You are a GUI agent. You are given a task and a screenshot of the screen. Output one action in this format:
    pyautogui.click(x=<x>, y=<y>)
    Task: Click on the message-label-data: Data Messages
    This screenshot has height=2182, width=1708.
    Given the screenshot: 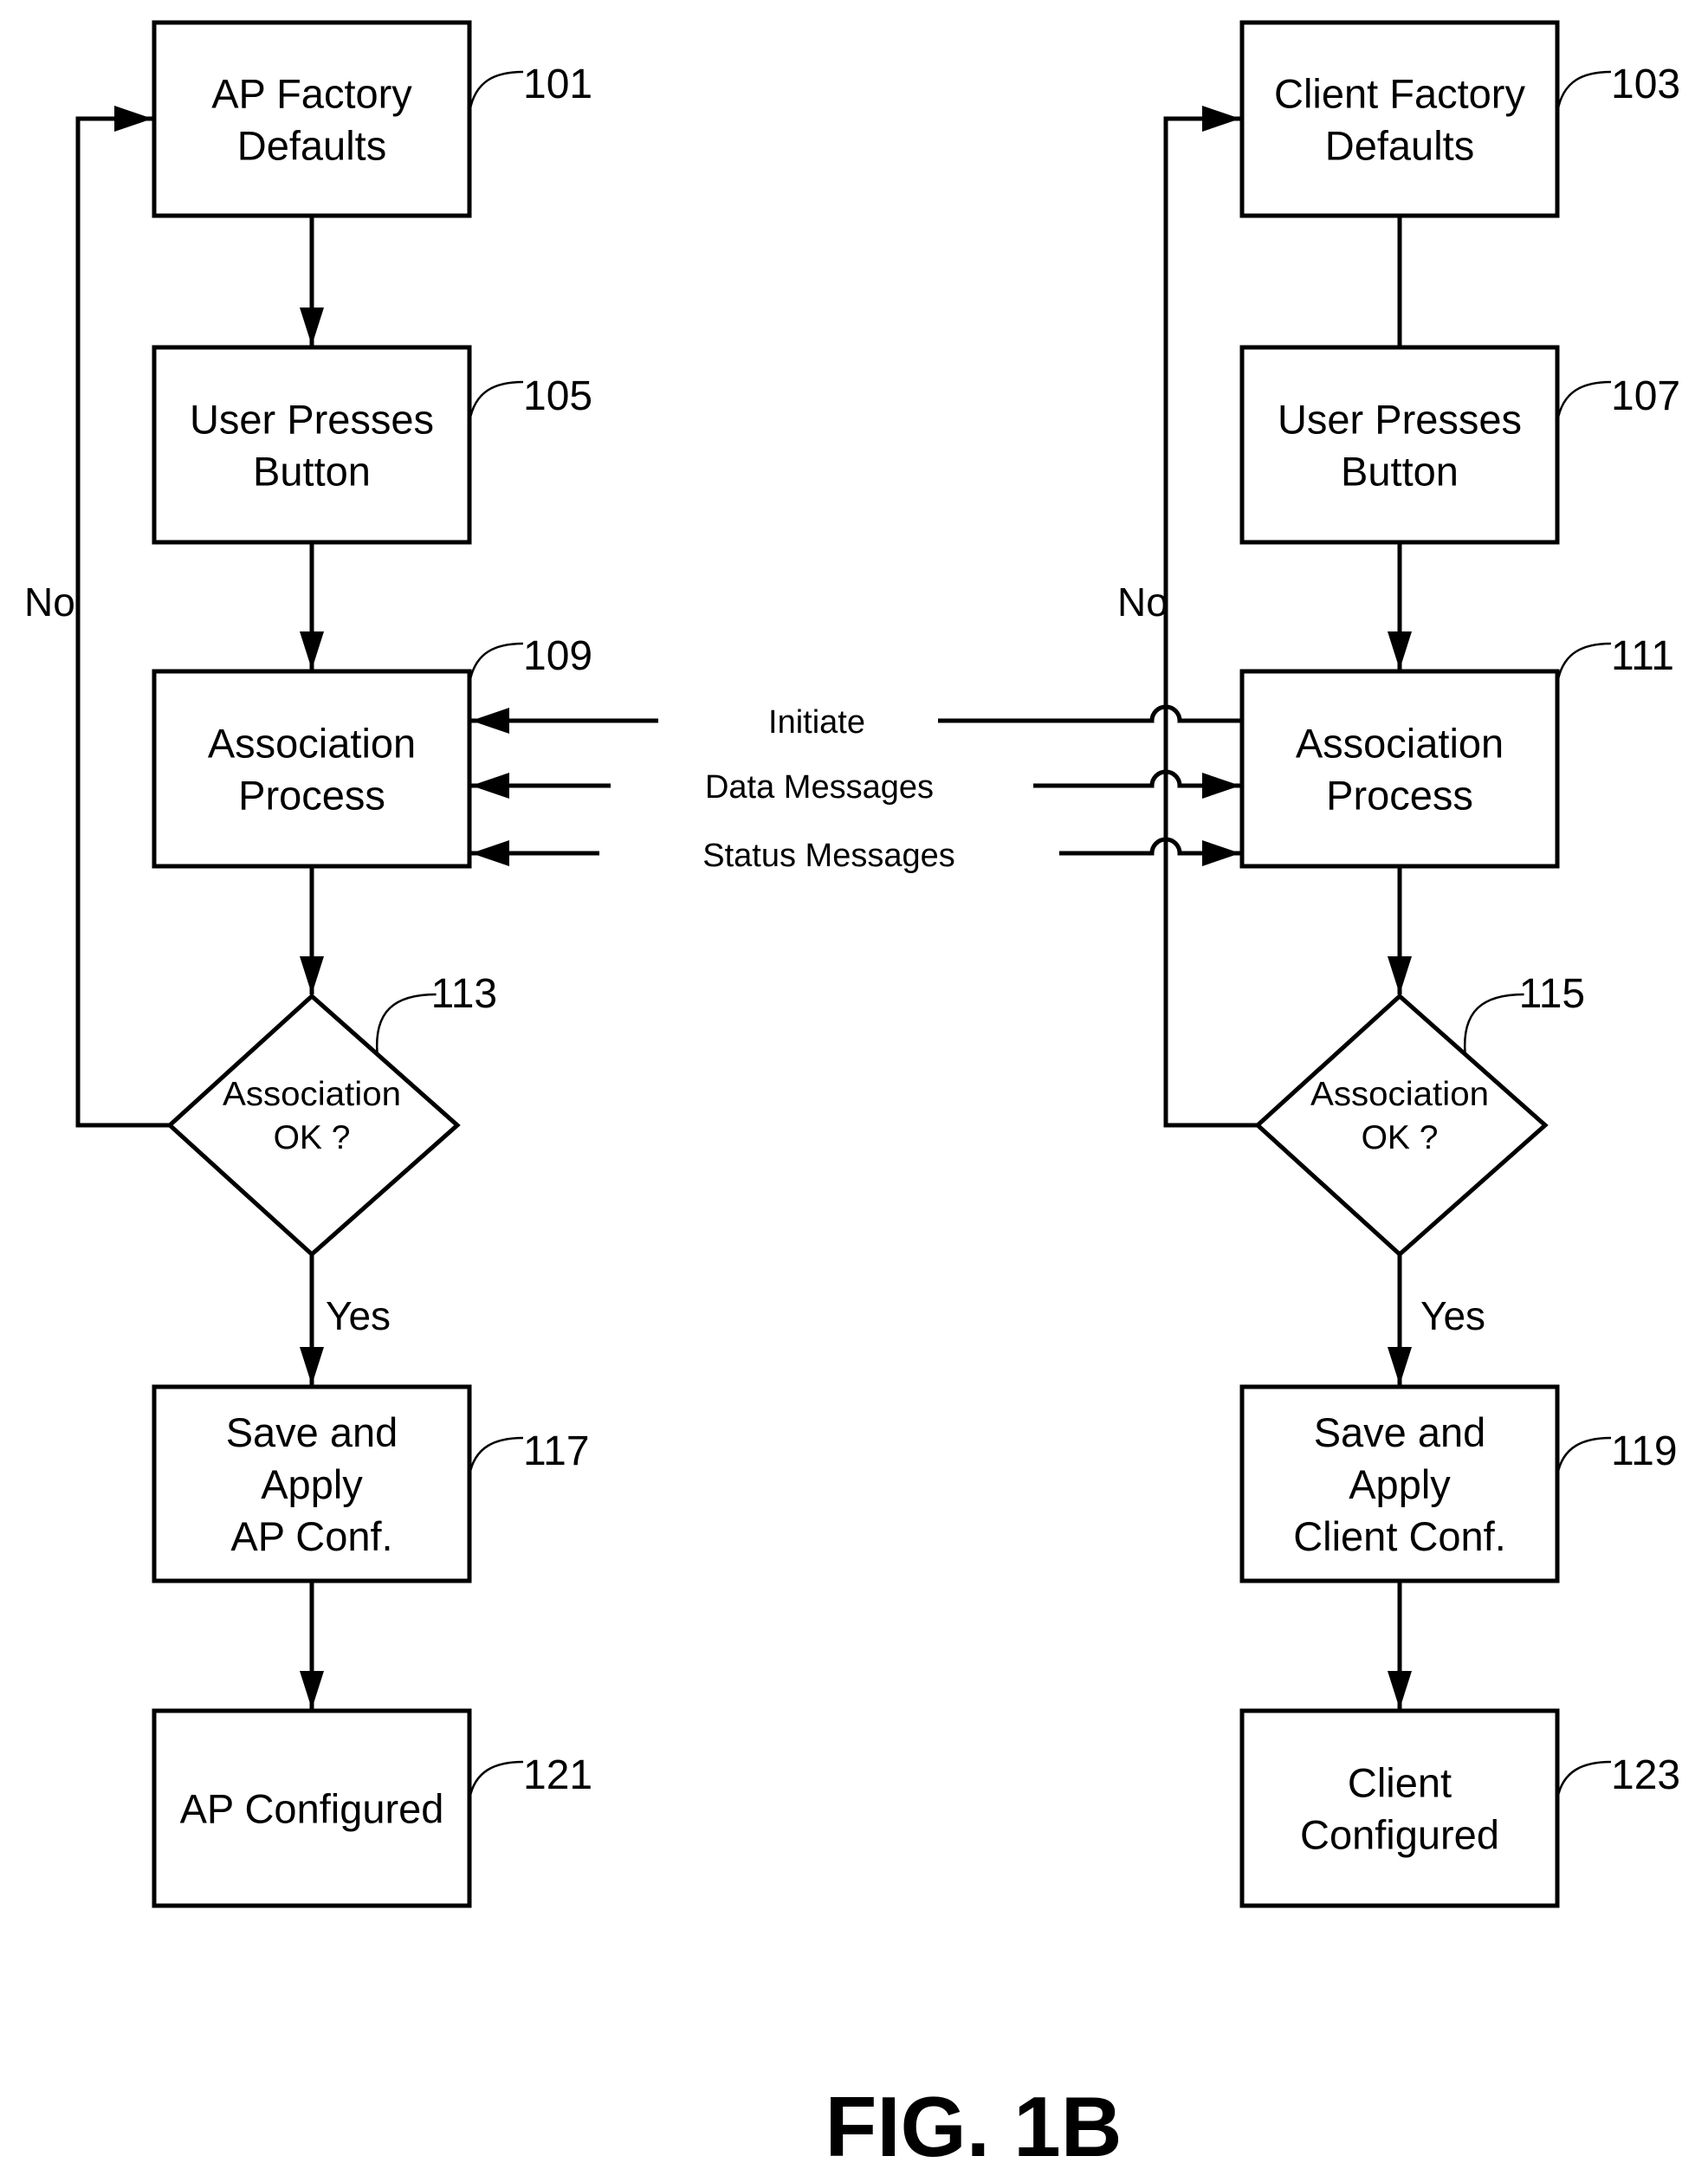 What is the action you would take?
    pyautogui.click(x=819, y=788)
    